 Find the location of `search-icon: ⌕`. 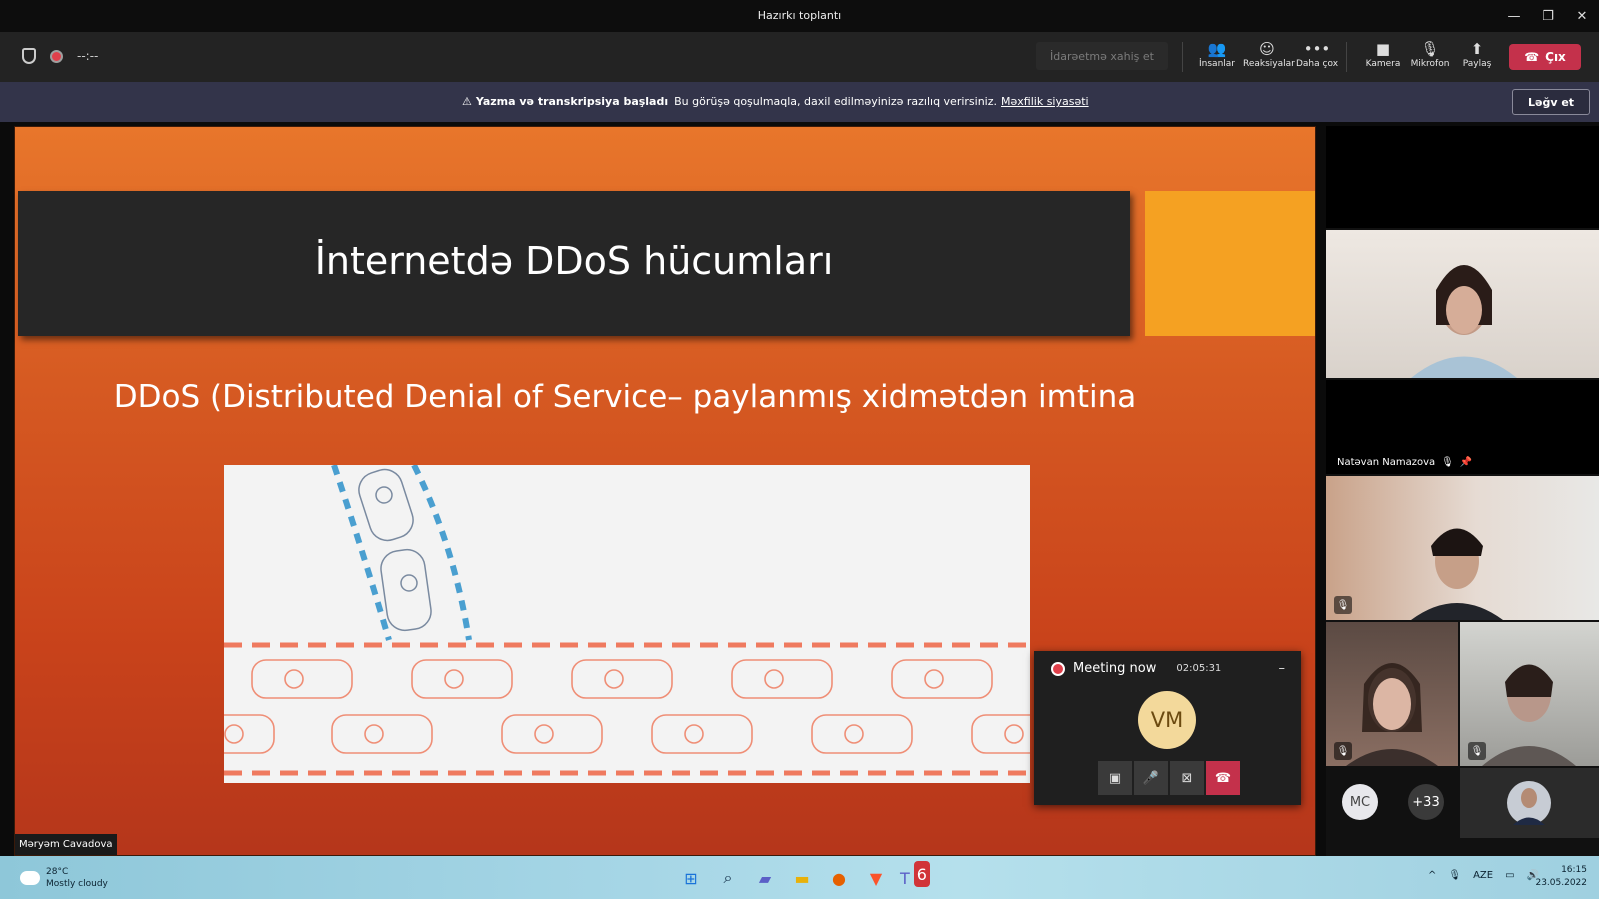

search-icon: ⌕ is located at coordinates (728, 878).